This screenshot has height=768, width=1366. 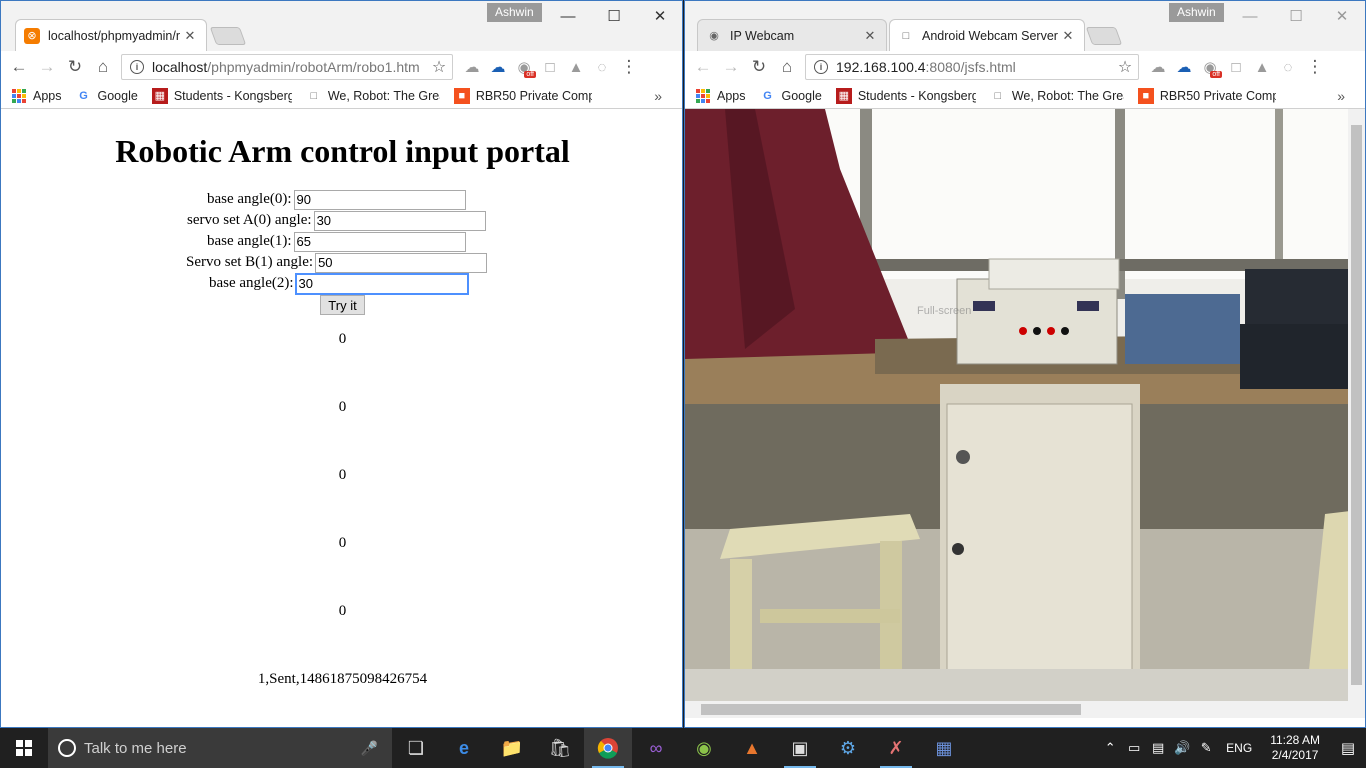 I want to click on left-title-bar: Ashwin — ☐ ✕ ⊗ localhost/phpmyadmin/r ✕, so click(x=341, y=26).